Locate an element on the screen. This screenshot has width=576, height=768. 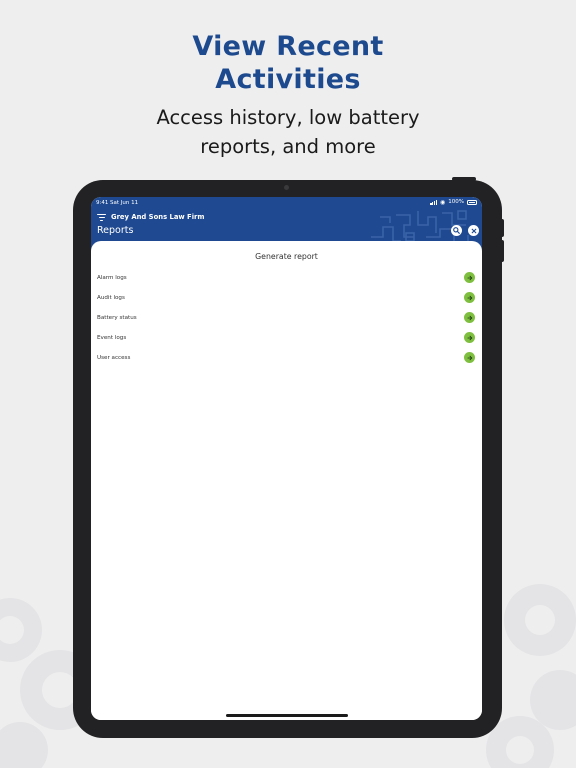
close-button is located at coordinates (473, 230).